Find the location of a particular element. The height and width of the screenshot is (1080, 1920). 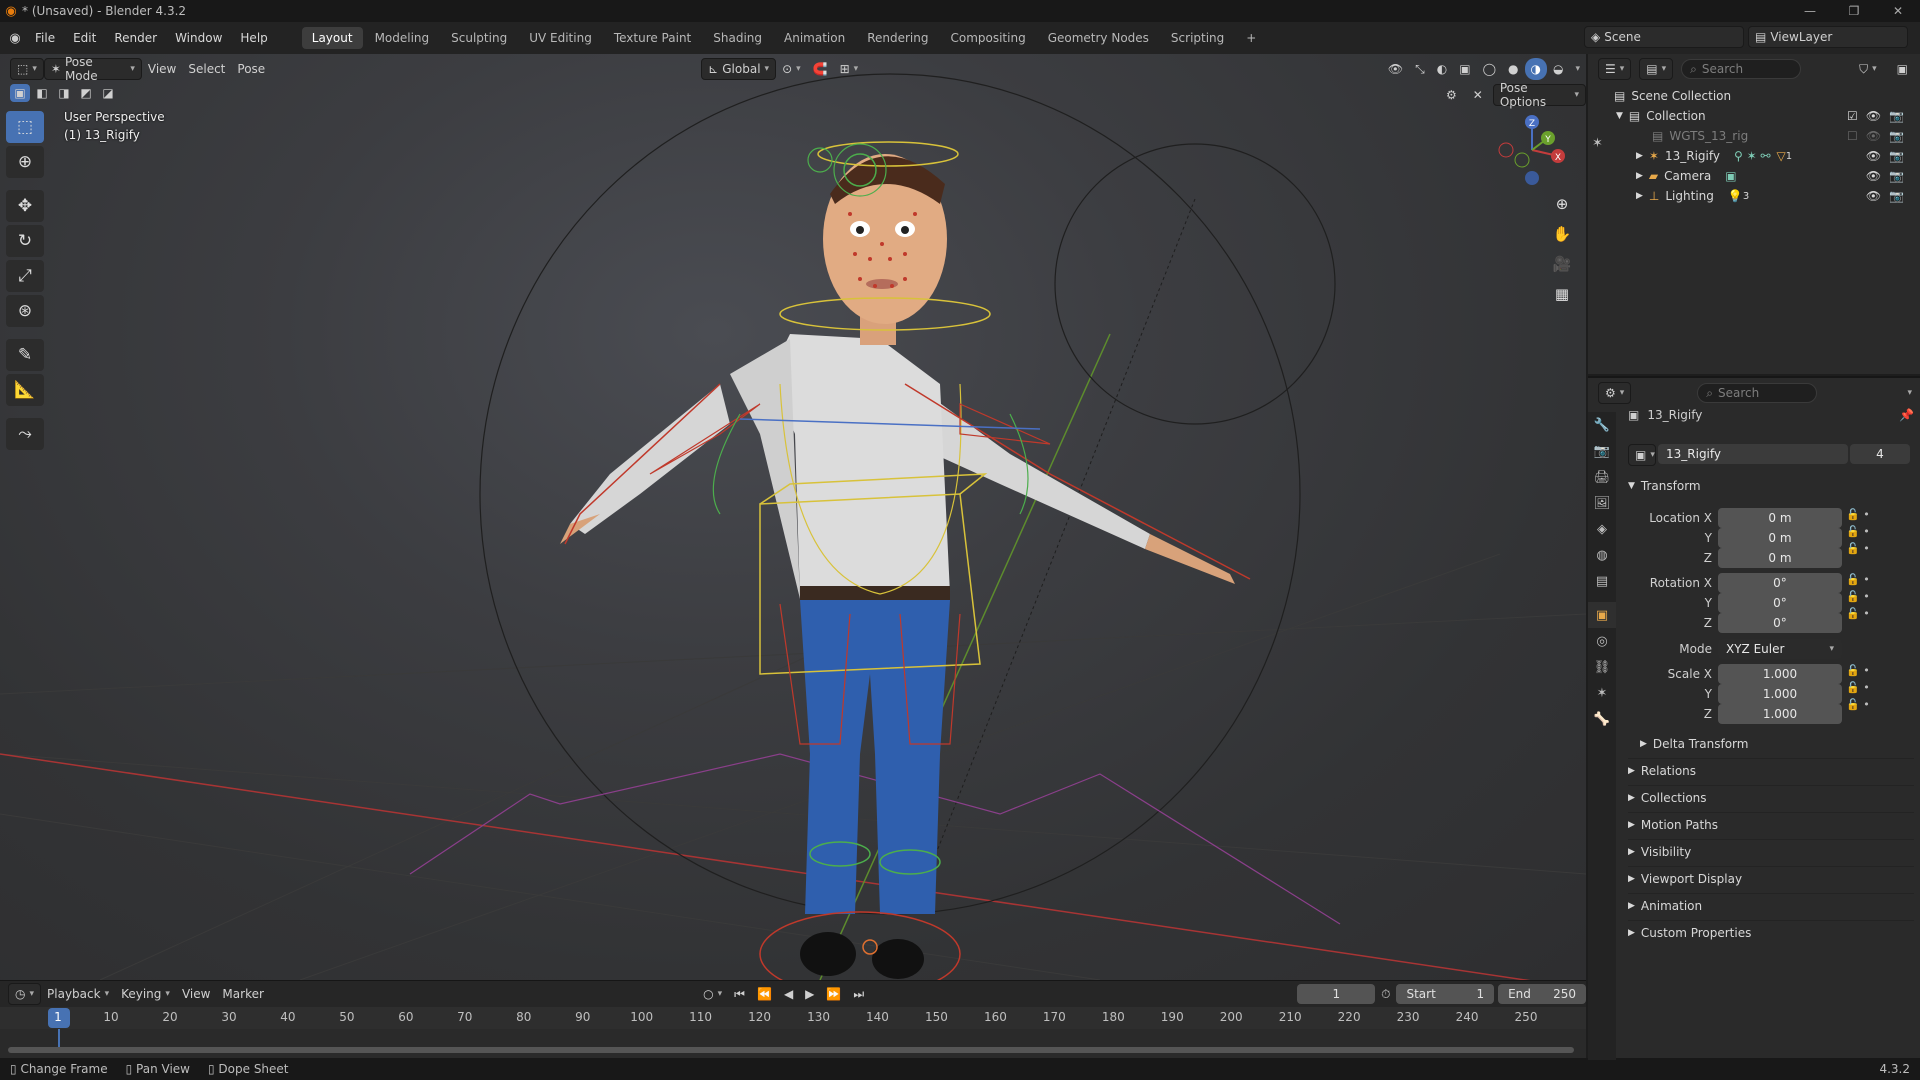

outliner-row-scene-collection: ▤ Scene Collection is located at coordinates (1754, 96).